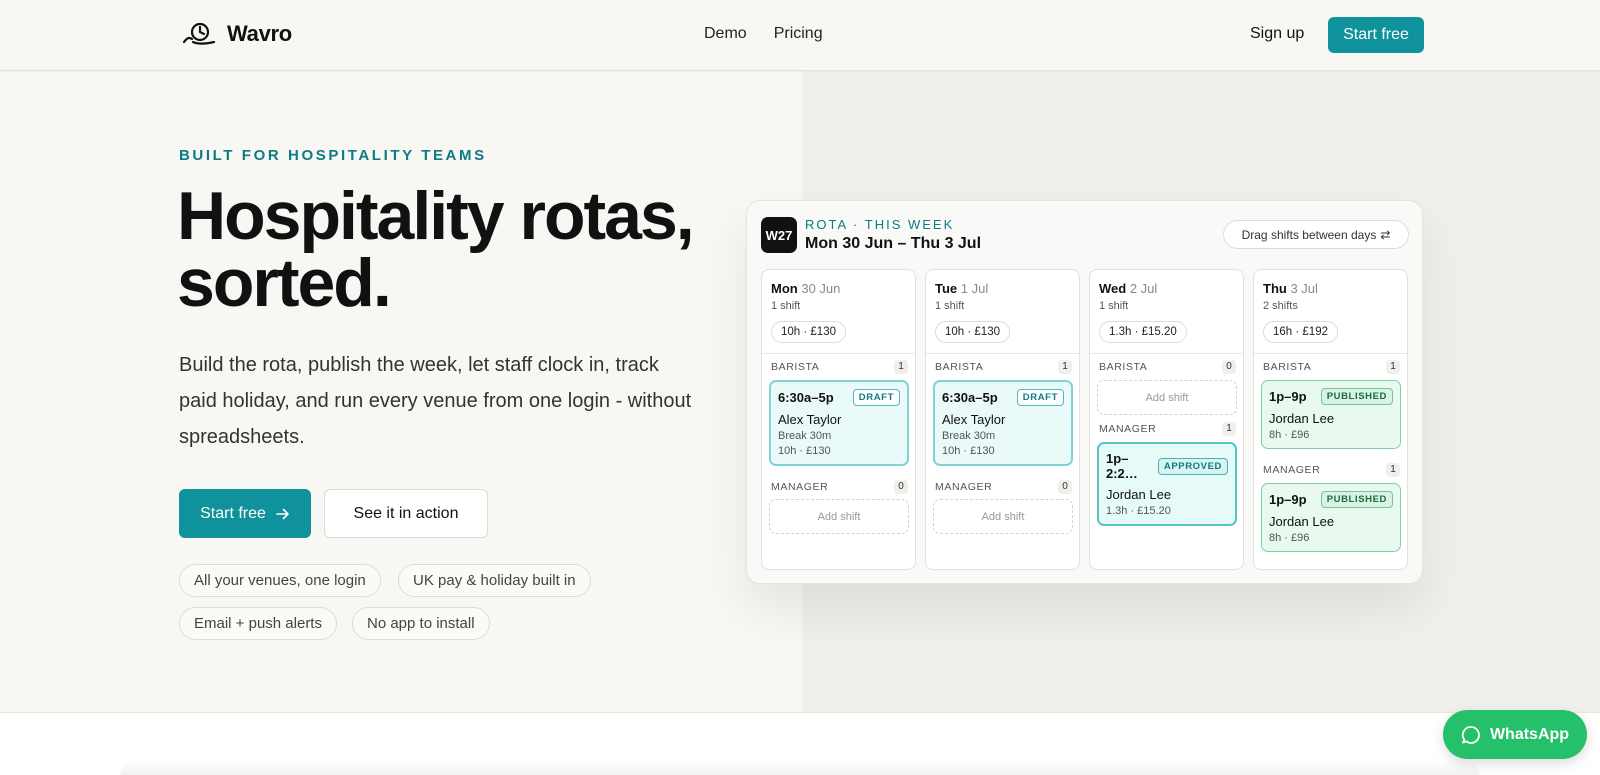 The width and height of the screenshot is (1600, 775). Describe the element at coordinates (284, 283) in the screenshot. I see `hero-title-line-2: sorted.` at that location.